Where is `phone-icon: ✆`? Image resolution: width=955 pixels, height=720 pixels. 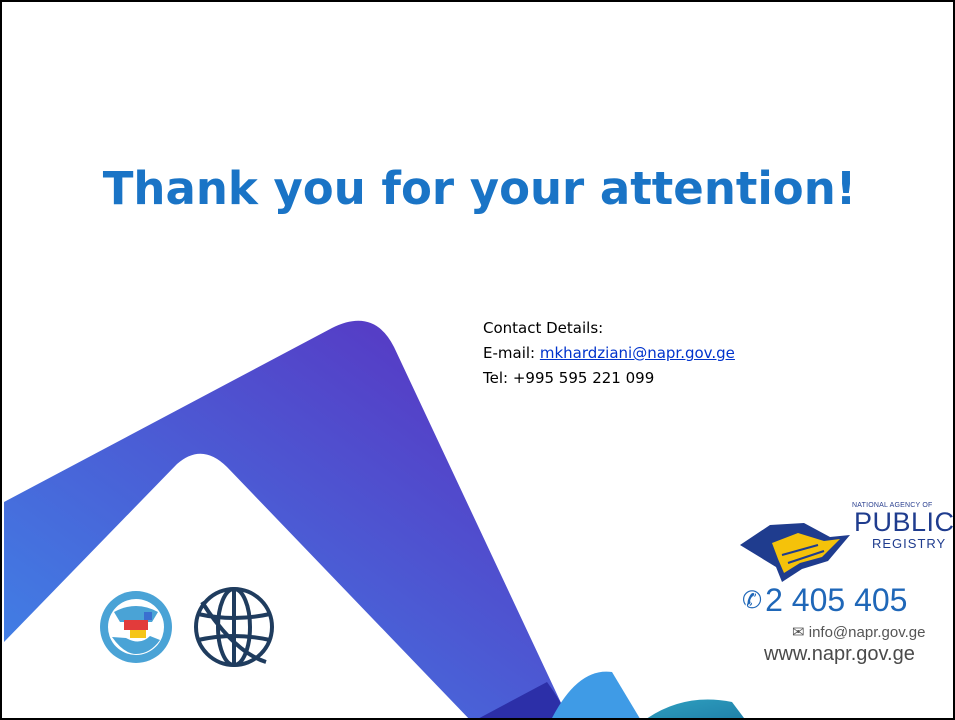
phone-icon: ✆ is located at coordinates (752, 600).